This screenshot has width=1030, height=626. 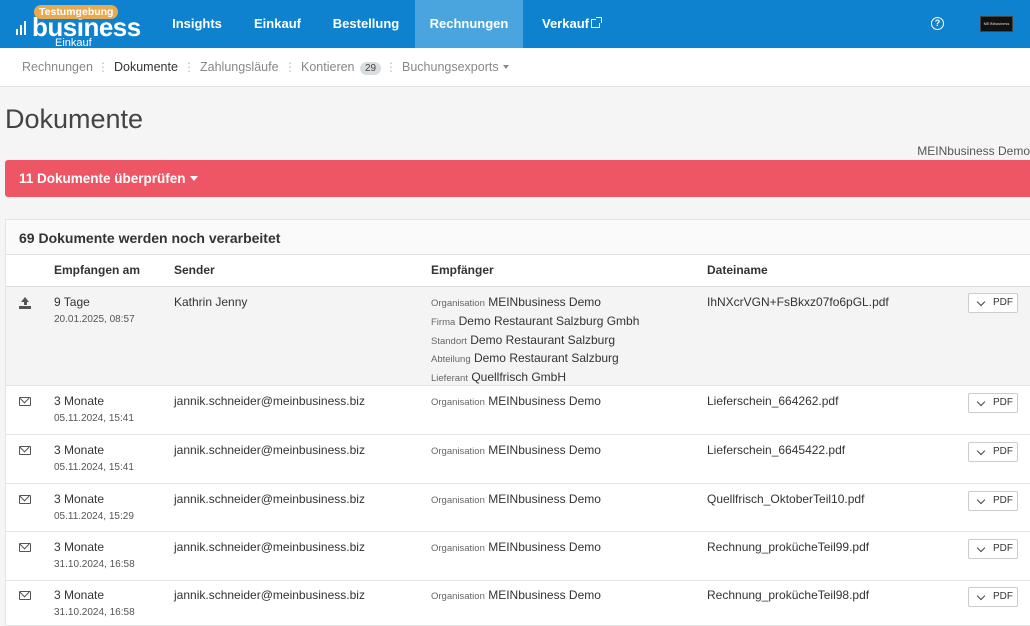 I want to click on subnav-rechnungen: Rechnungen, so click(x=57, y=67).